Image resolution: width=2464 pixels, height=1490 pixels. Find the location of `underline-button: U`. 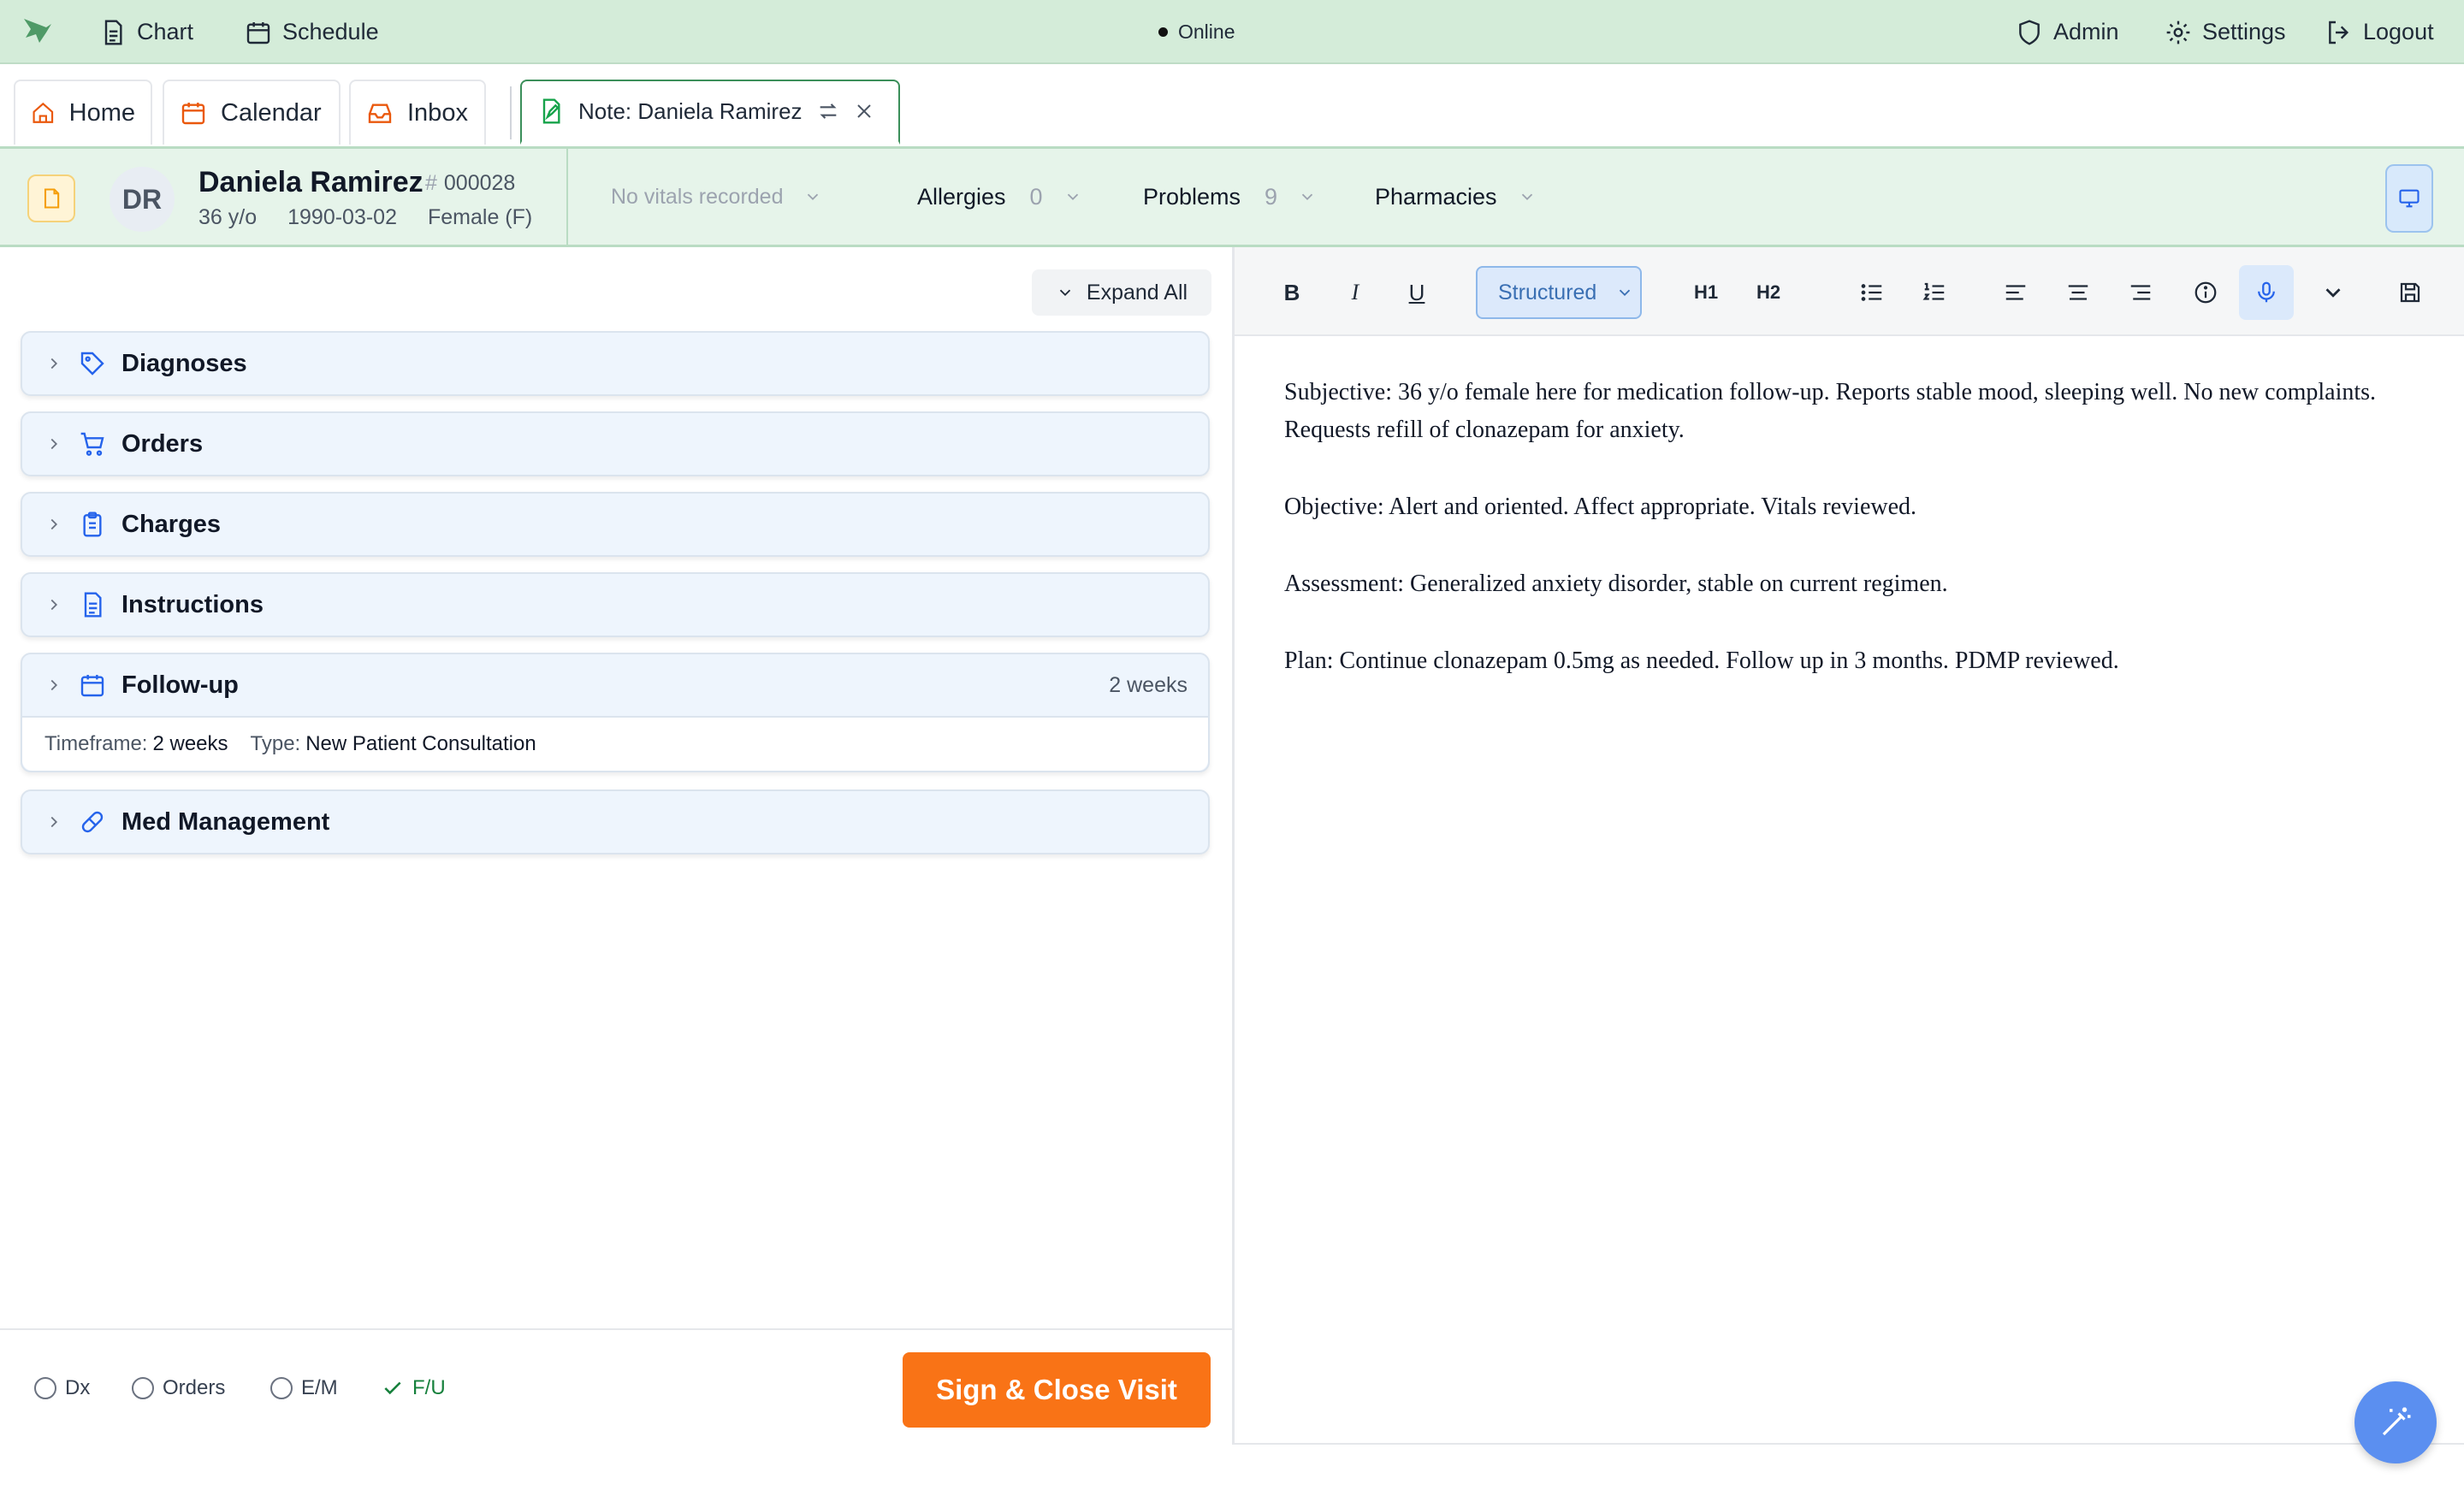

underline-button: U is located at coordinates (1417, 292).